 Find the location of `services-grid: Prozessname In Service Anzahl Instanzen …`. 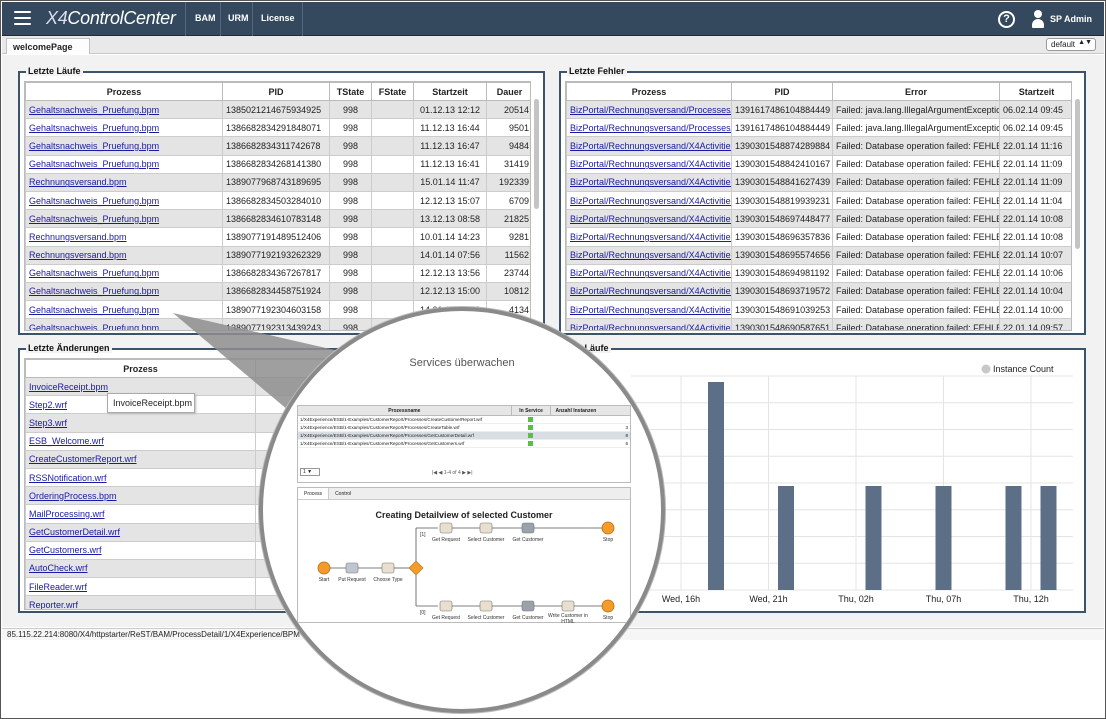

services-grid: Prozessname In Service Anzahl Instanzen … is located at coordinates (464, 444).